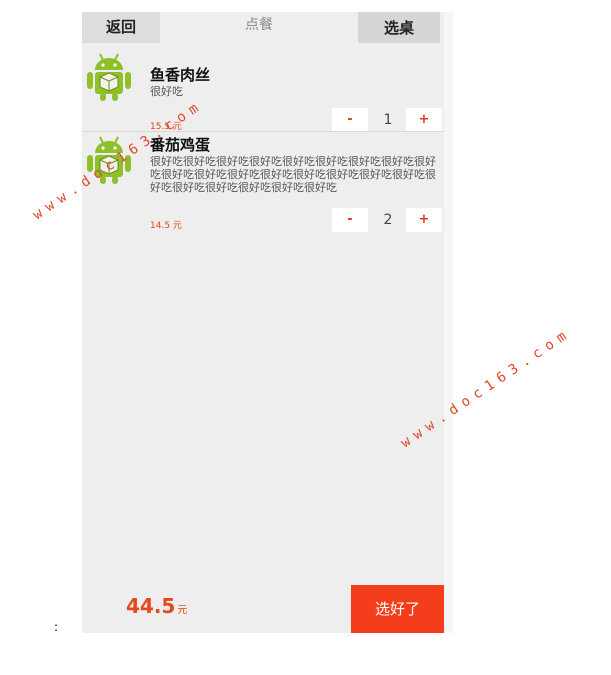  I want to click on top-bar: 返回 点餐 选桌, so click(263, 27).